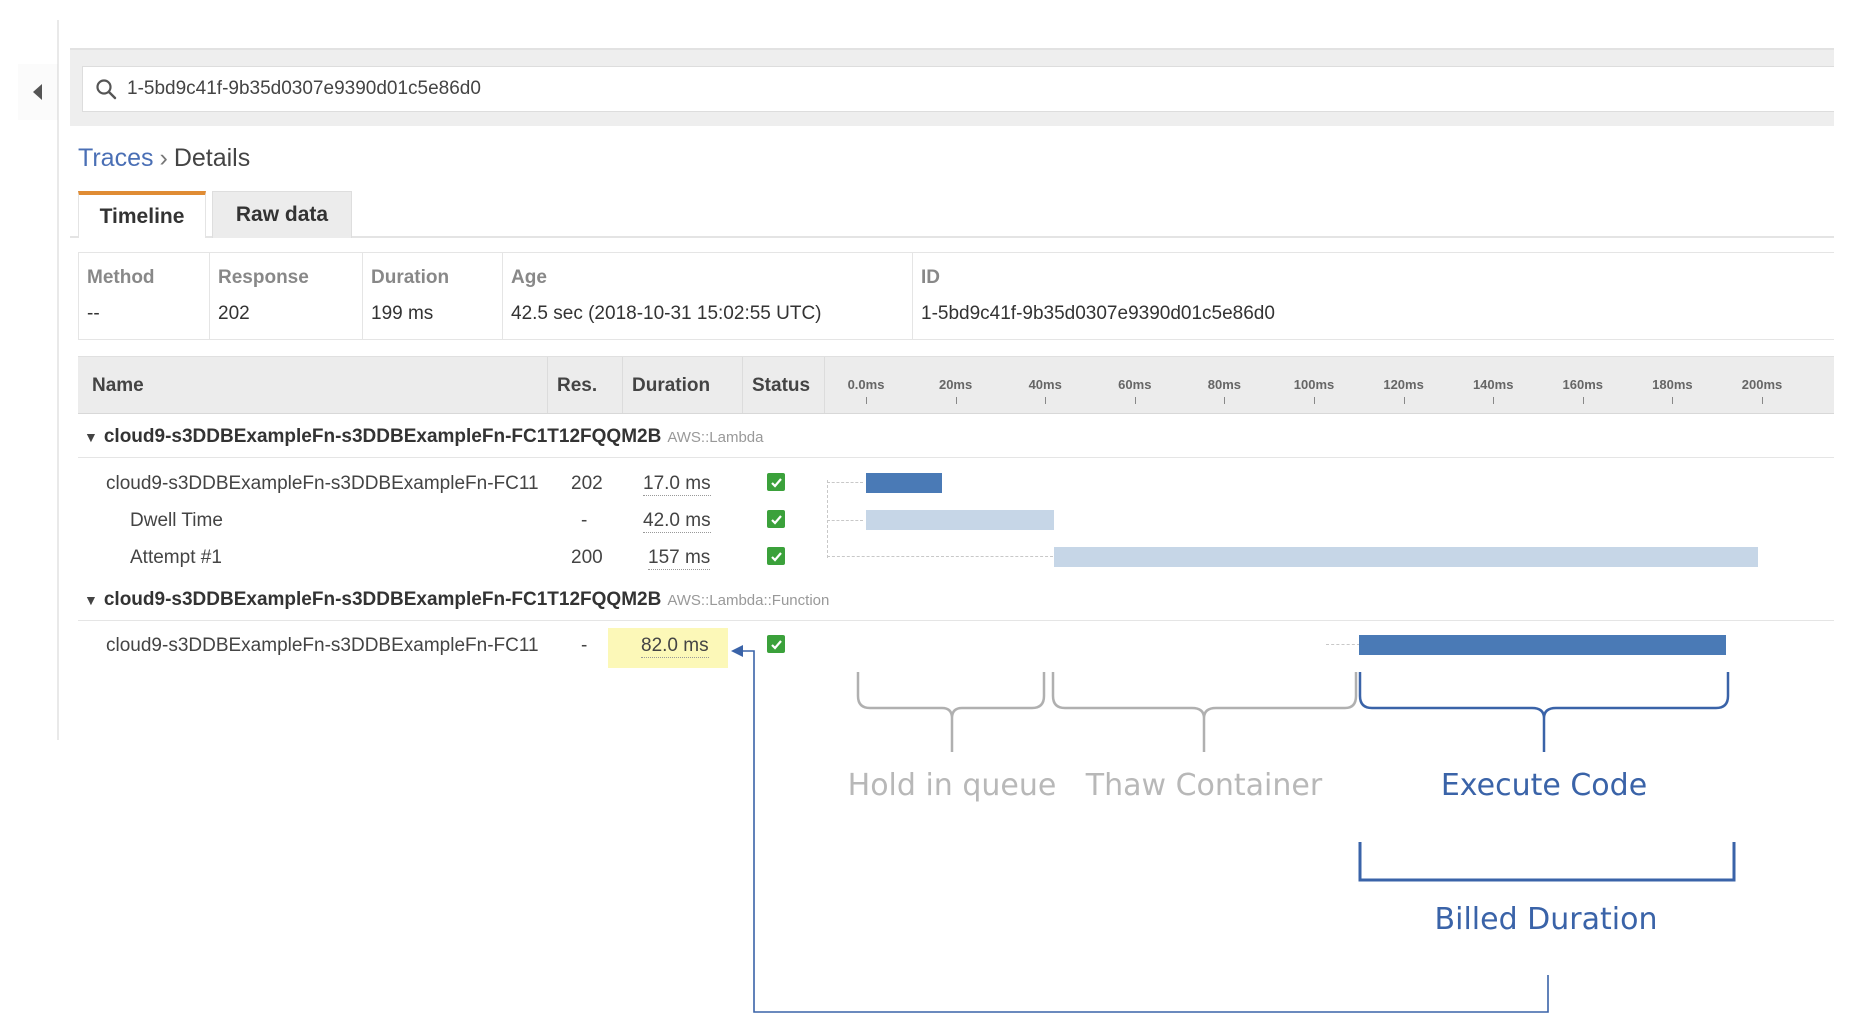 The image size is (1858, 1024). I want to click on hold-in-queue-brace, so click(951, 712).